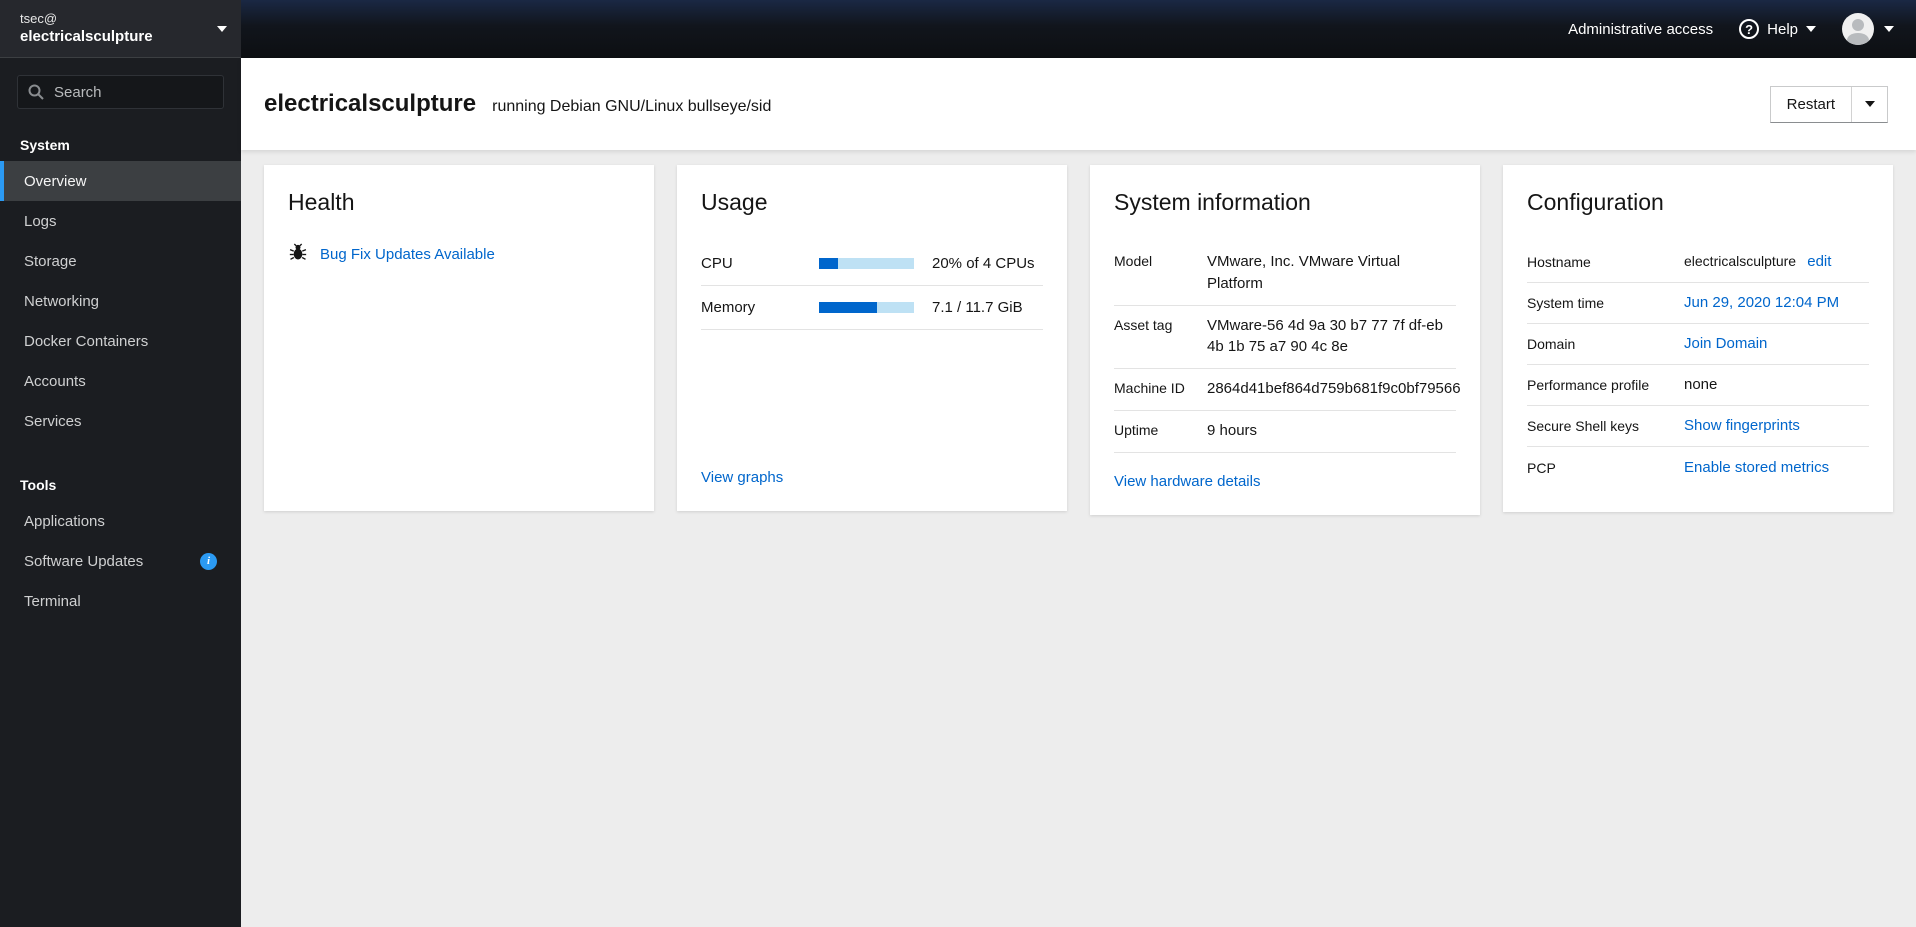 This screenshot has height=927, width=1916. I want to click on session-menu, so click(1868, 29).